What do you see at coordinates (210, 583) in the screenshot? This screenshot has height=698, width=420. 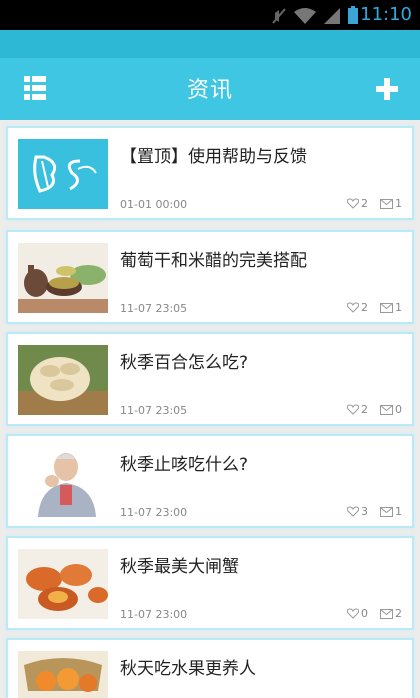 I see `article-item: 秋季最美大闸蟹 11-07 23:00 0 2` at bounding box center [210, 583].